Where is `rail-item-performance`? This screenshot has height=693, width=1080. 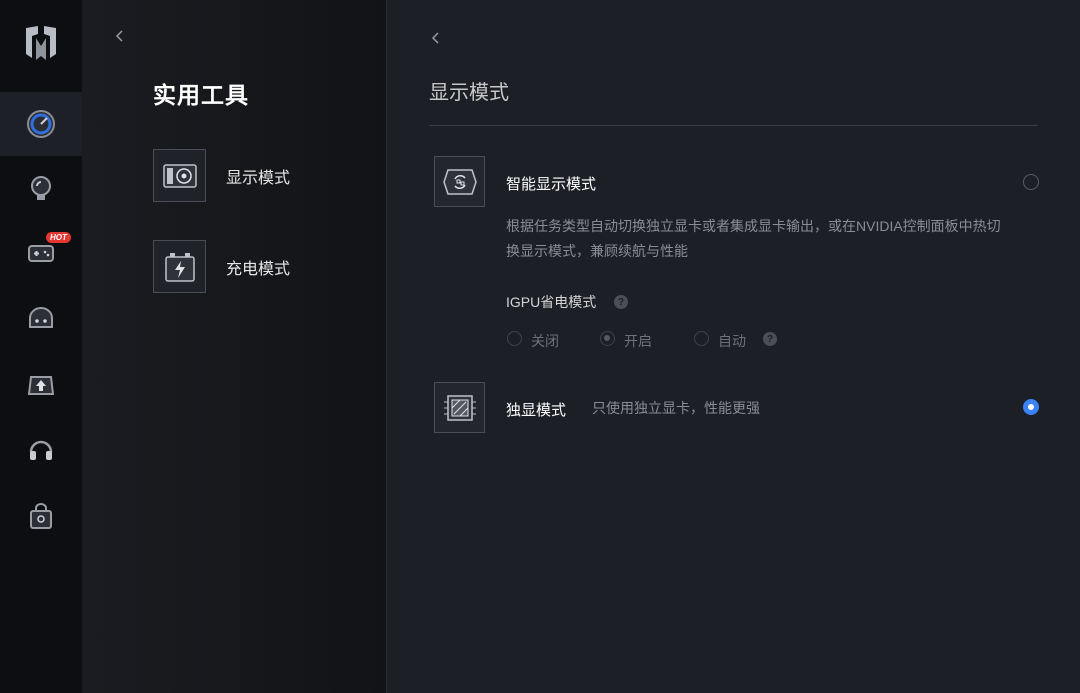 rail-item-performance is located at coordinates (41, 124).